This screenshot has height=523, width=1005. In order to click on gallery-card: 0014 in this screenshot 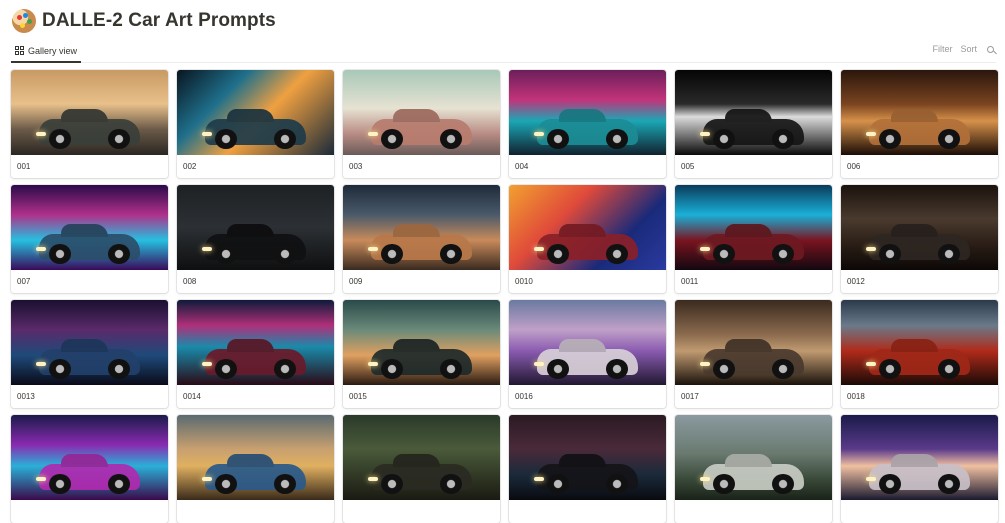, I will do `click(255, 354)`.